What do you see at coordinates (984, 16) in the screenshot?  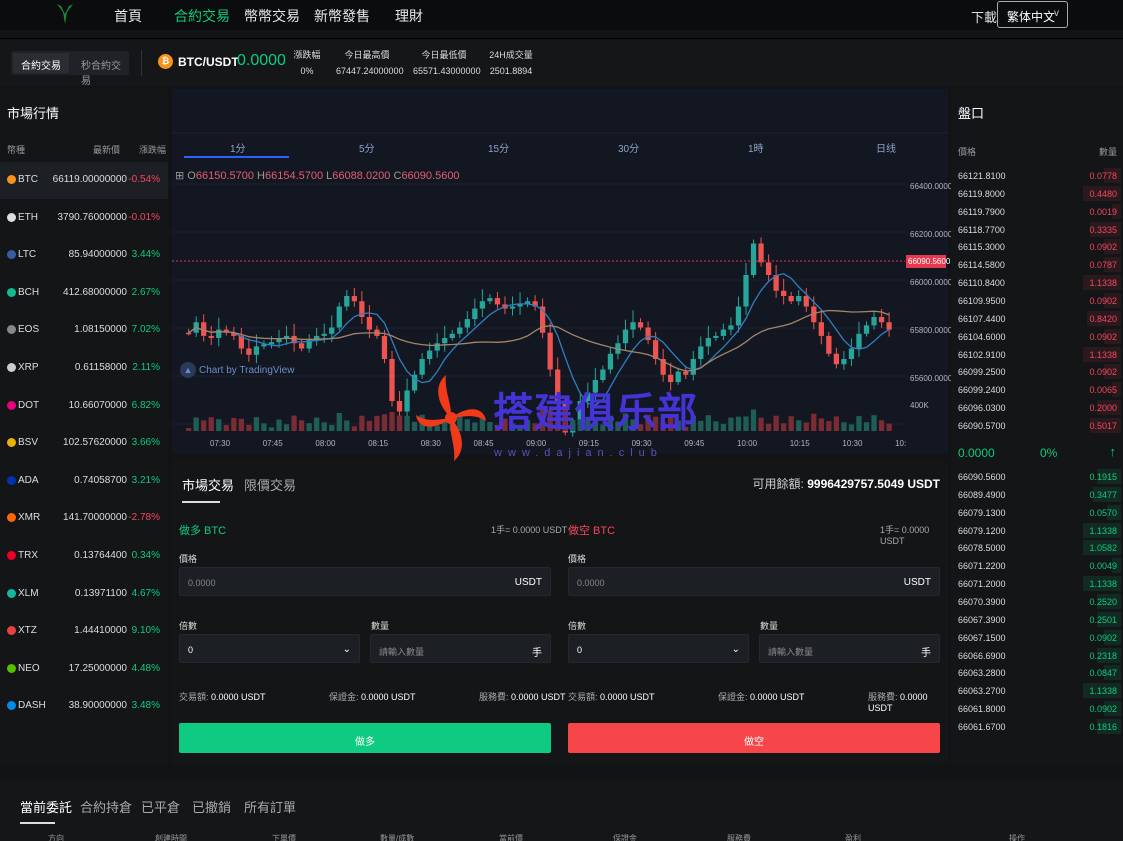 I see `download-link: 下載` at bounding box center [984, 16].